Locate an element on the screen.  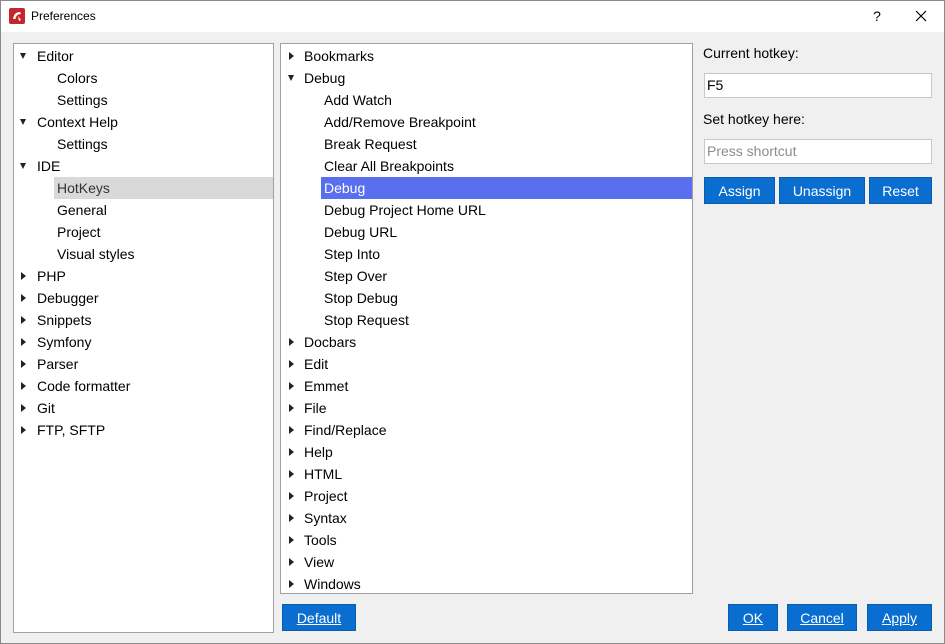
tree-item-label: Step Into is located at coordinates (352, 254).